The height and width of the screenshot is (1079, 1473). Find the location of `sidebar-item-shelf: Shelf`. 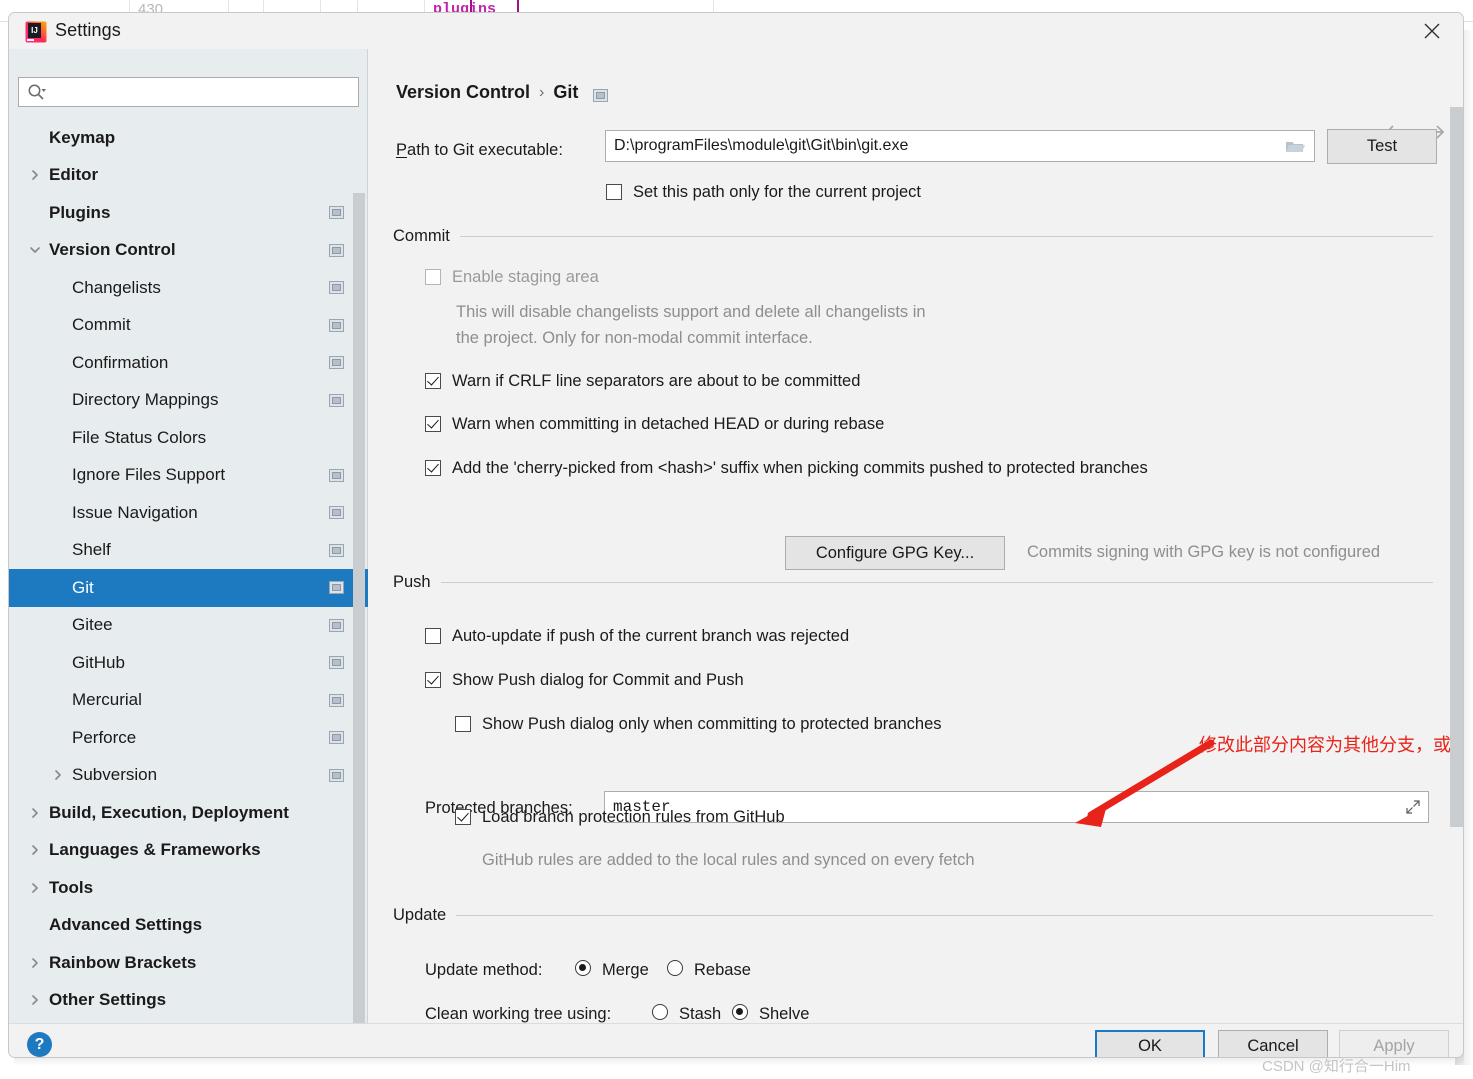

sidebar-item-shelf: Shelf is located at coordinates (188, 551).